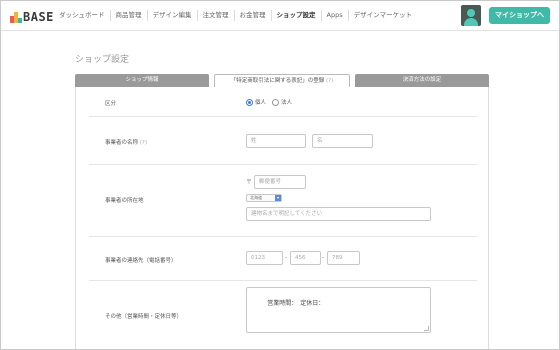  Describe the element at coordinates (141, 261) in the screenshot. I see `phone-label: 事業者の連絡先（電話番号）` at that location.